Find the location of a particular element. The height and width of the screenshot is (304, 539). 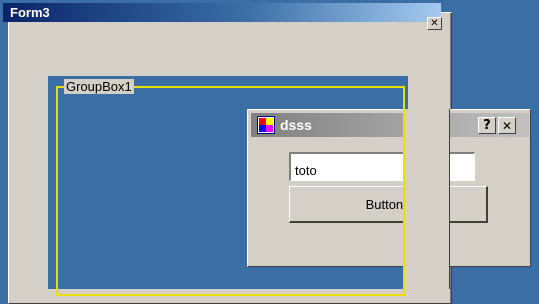

app-window-icon is located at coordinates (266, 125).